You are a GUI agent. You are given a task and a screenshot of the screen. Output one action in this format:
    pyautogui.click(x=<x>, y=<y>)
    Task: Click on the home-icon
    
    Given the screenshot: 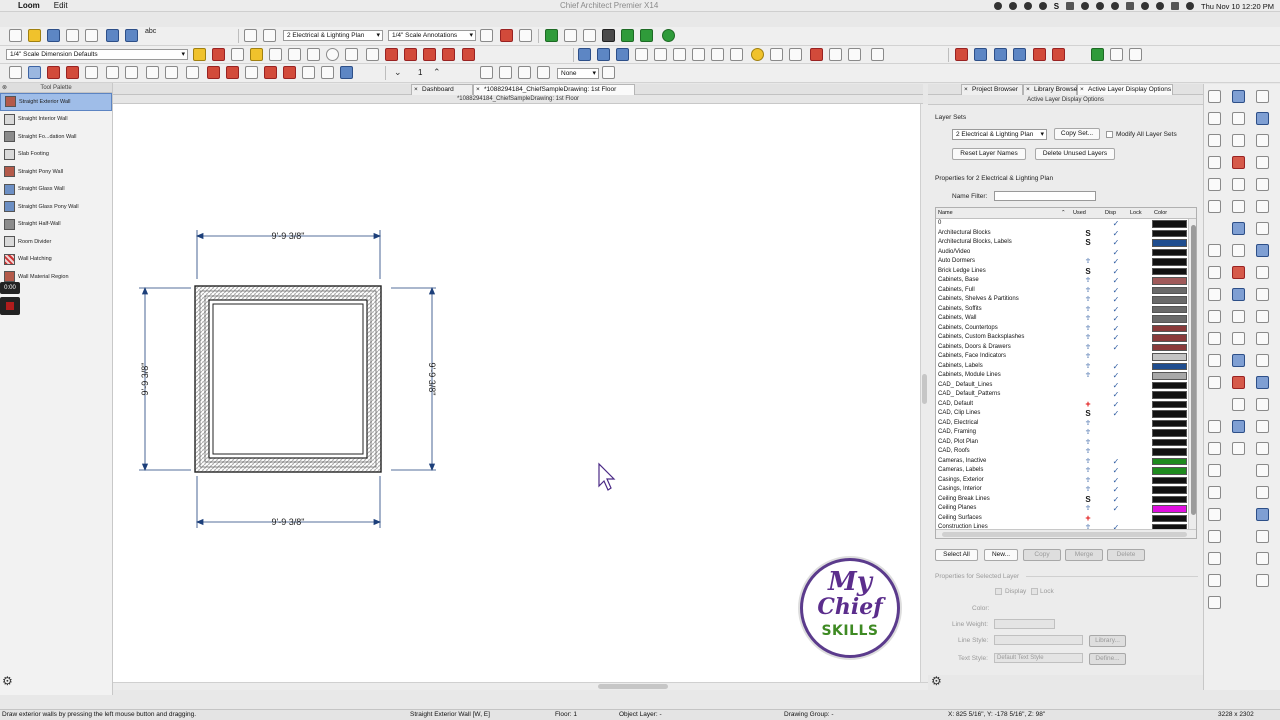 What is the action you would take?
    pyautogui.click(x=1238, y=360)
    